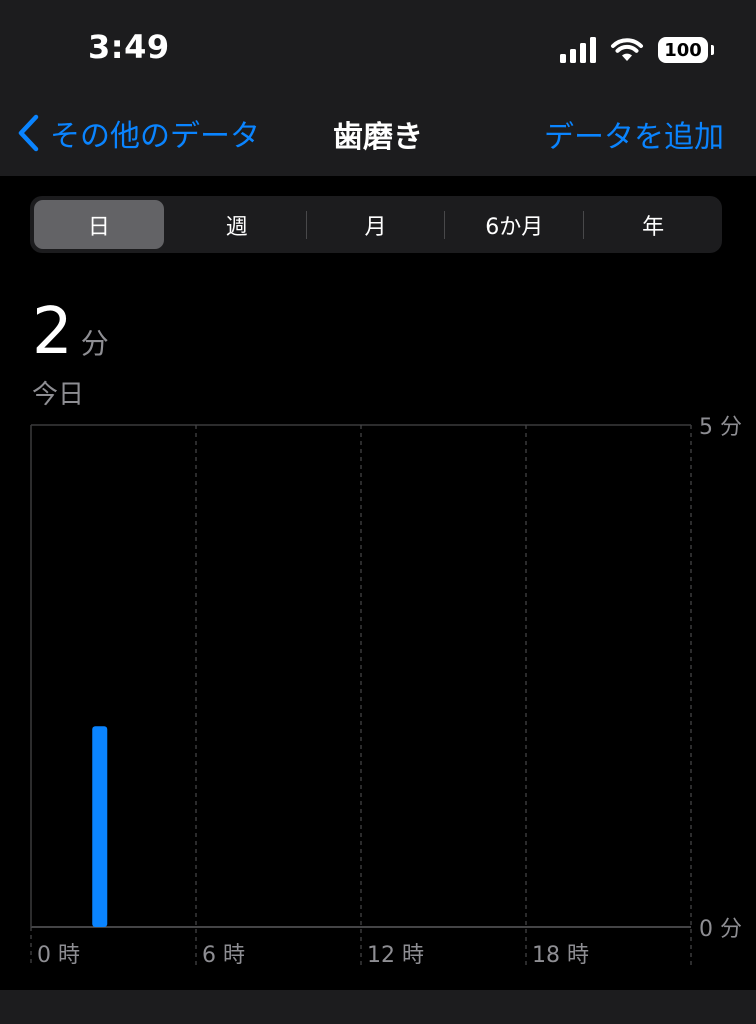  I want to click on back-button: その他のデータ, so click(138, 133).